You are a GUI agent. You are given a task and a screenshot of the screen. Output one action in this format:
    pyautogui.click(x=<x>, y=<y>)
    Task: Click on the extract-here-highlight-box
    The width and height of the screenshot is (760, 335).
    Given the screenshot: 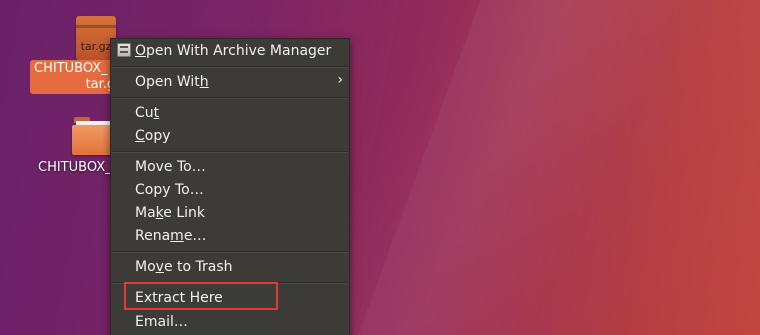 What is the action you would take?
    pyautogui.click(x=201, y=296)
    